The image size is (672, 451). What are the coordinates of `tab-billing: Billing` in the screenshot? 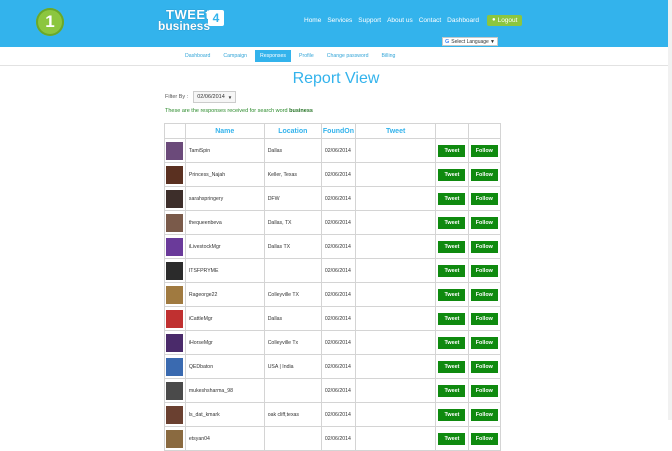 It's located at (389, 56).